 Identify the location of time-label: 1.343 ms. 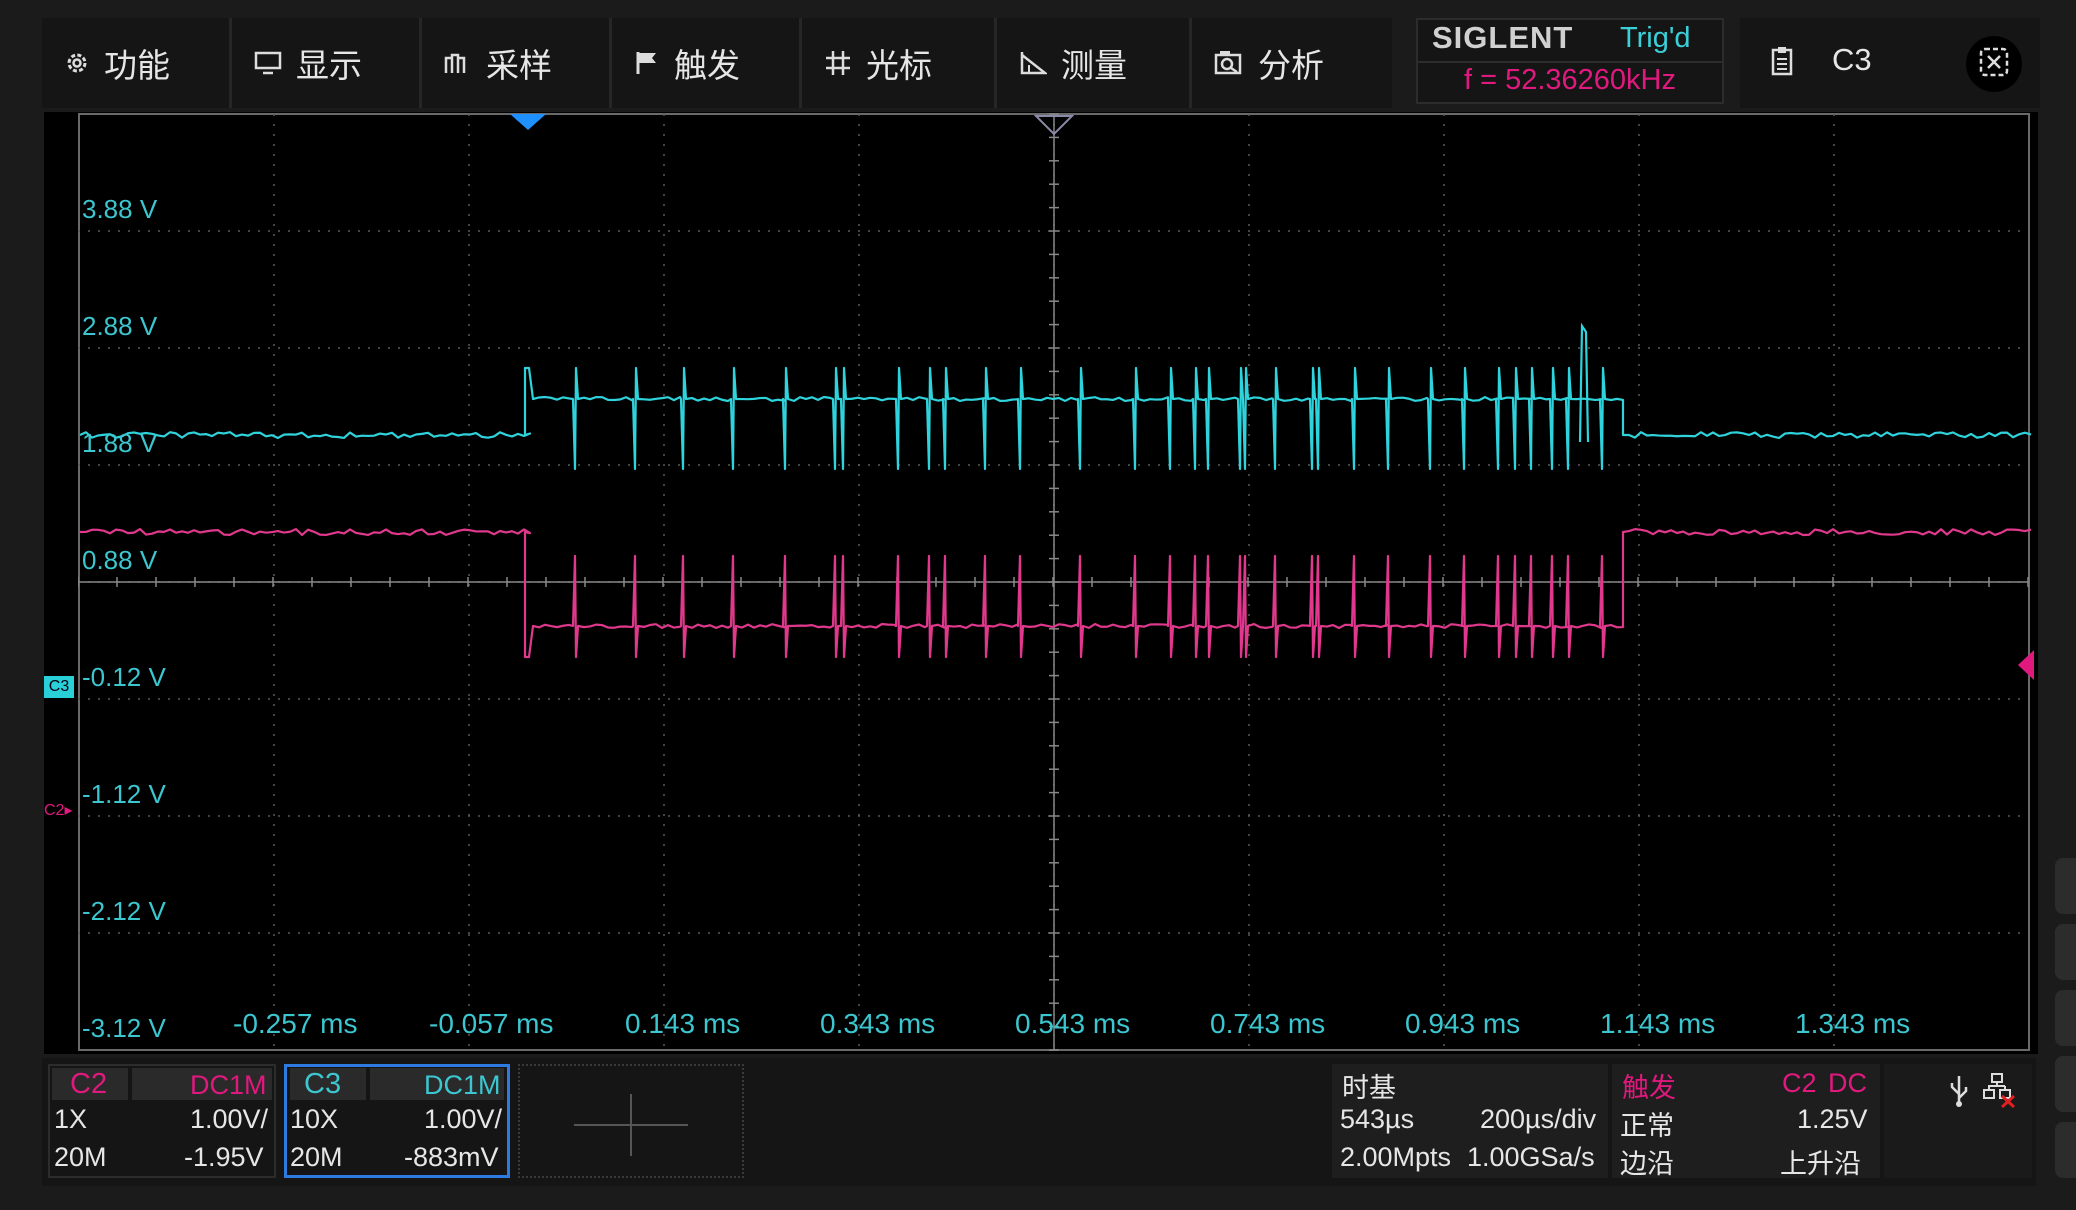
(1852, 1024).